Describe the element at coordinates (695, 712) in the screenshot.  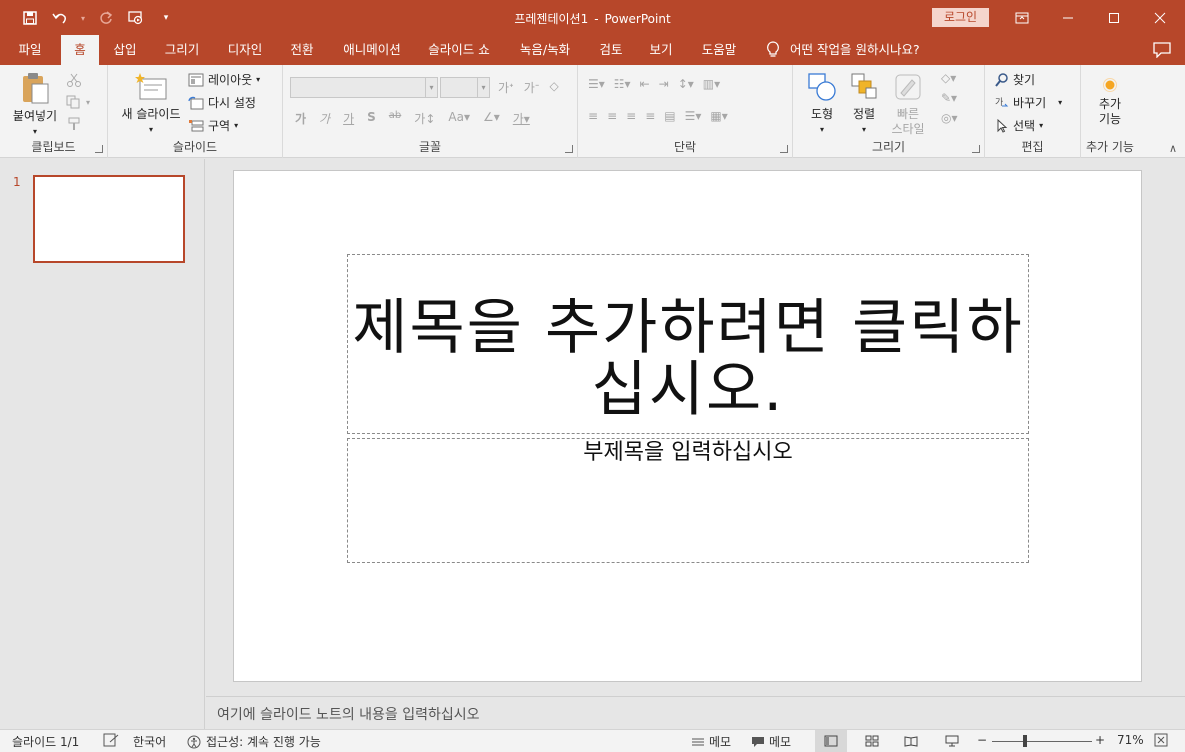
I see `notes-pane: 여기에 슬라이드 노트의 내용을 입력하십시오` at that location.